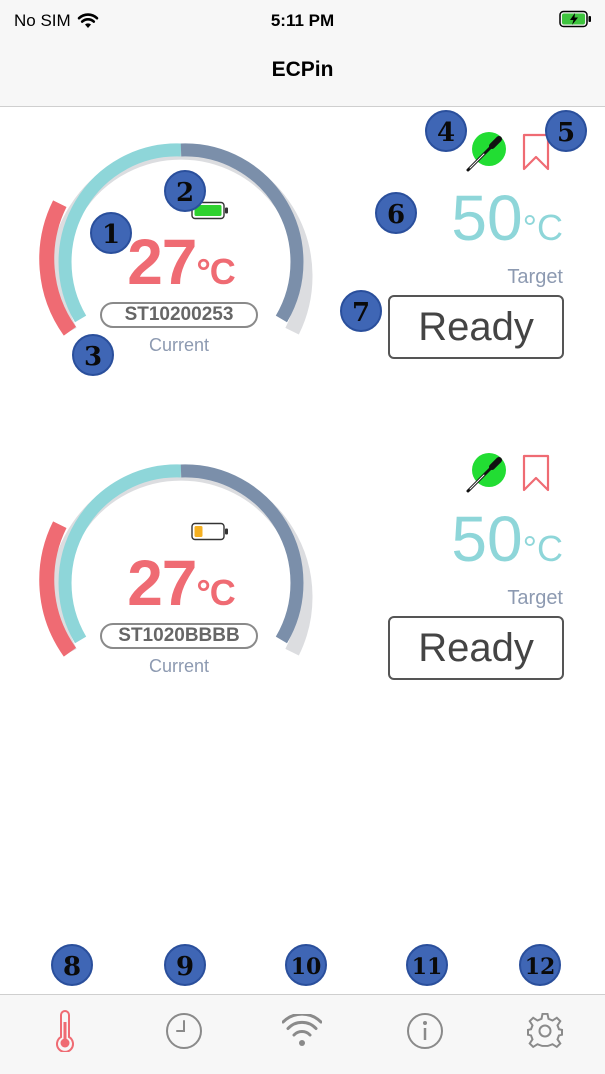 The height and width of the screenshot is (1074, 605). I want to click on nav-bar: ECPin, so click(302, 73).